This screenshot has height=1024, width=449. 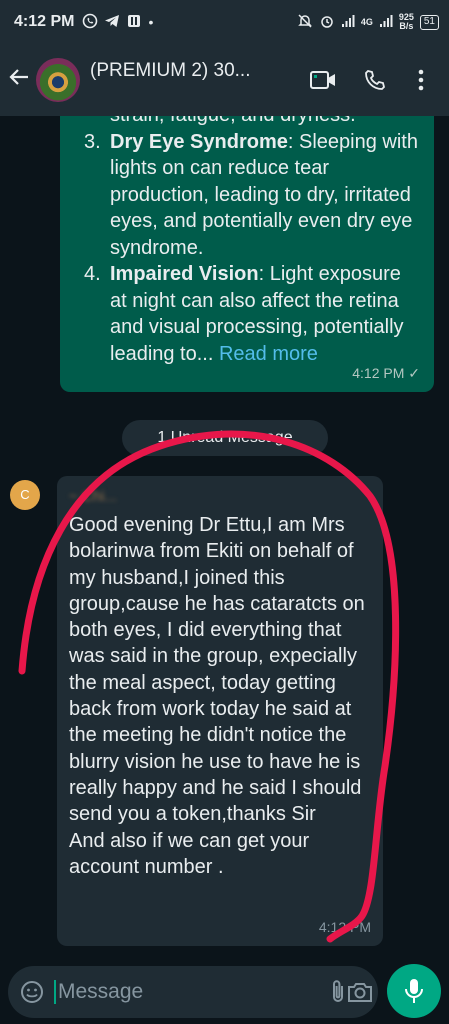 I want to click on chat-subtitle, so click(x=193, y=93).